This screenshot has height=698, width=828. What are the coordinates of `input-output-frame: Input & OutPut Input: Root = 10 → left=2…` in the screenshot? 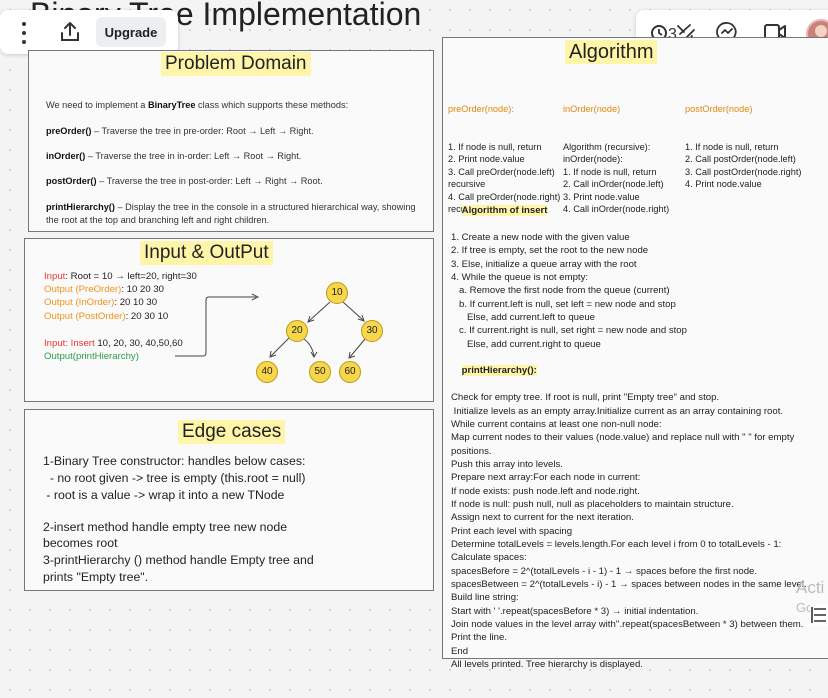 It's located at (229, 320).